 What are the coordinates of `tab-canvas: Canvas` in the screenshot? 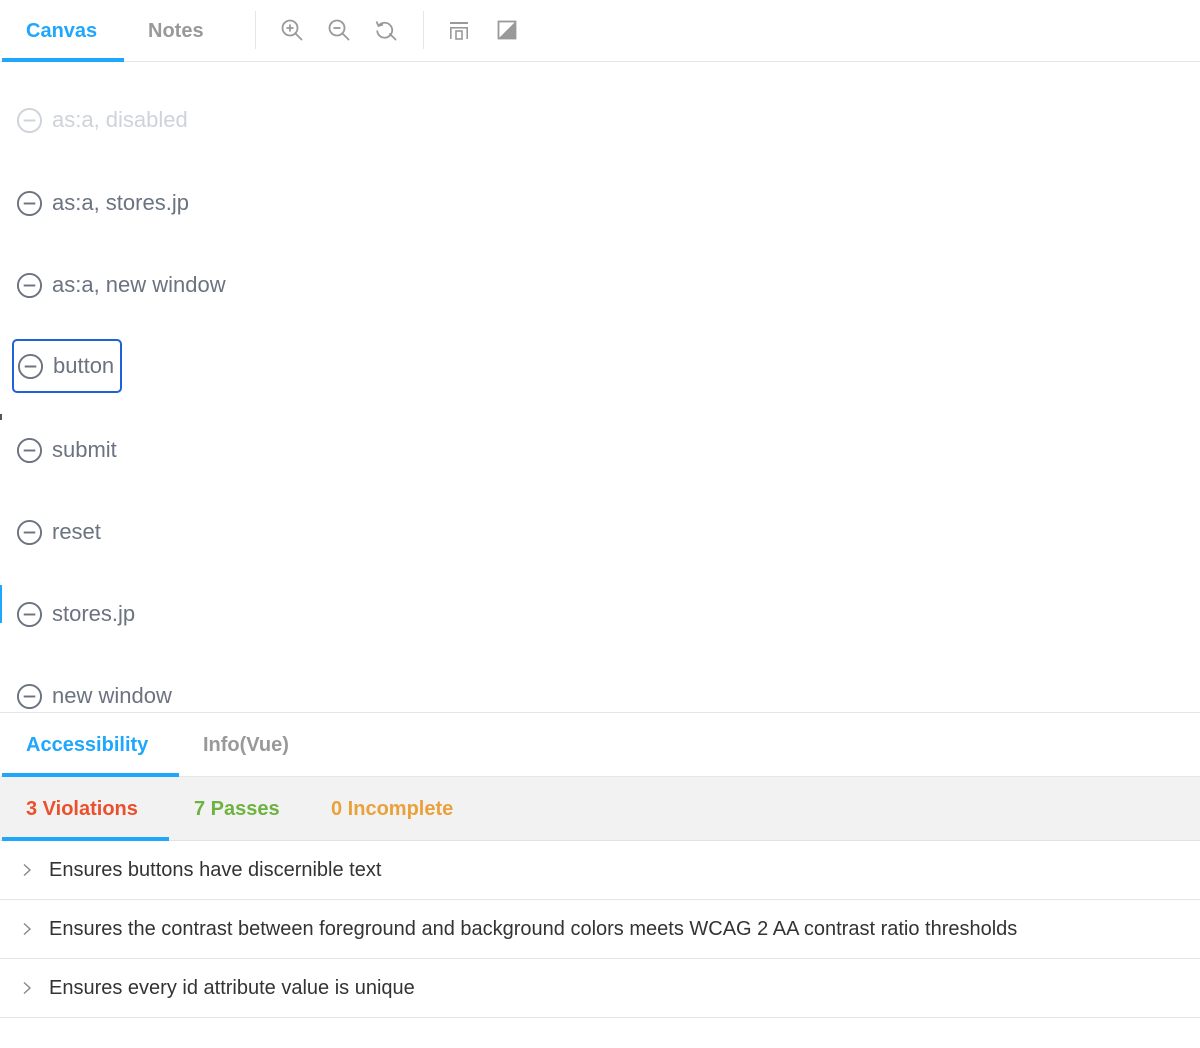 It's located at (61, 31).